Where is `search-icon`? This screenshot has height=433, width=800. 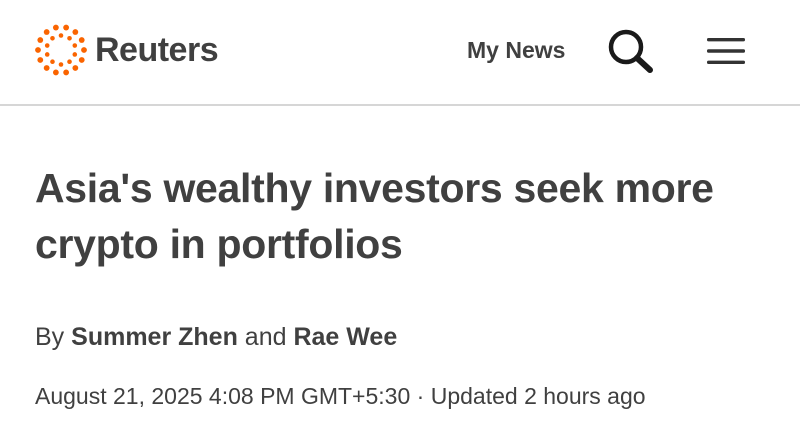
search-icon is located at coordinates (630, 51).